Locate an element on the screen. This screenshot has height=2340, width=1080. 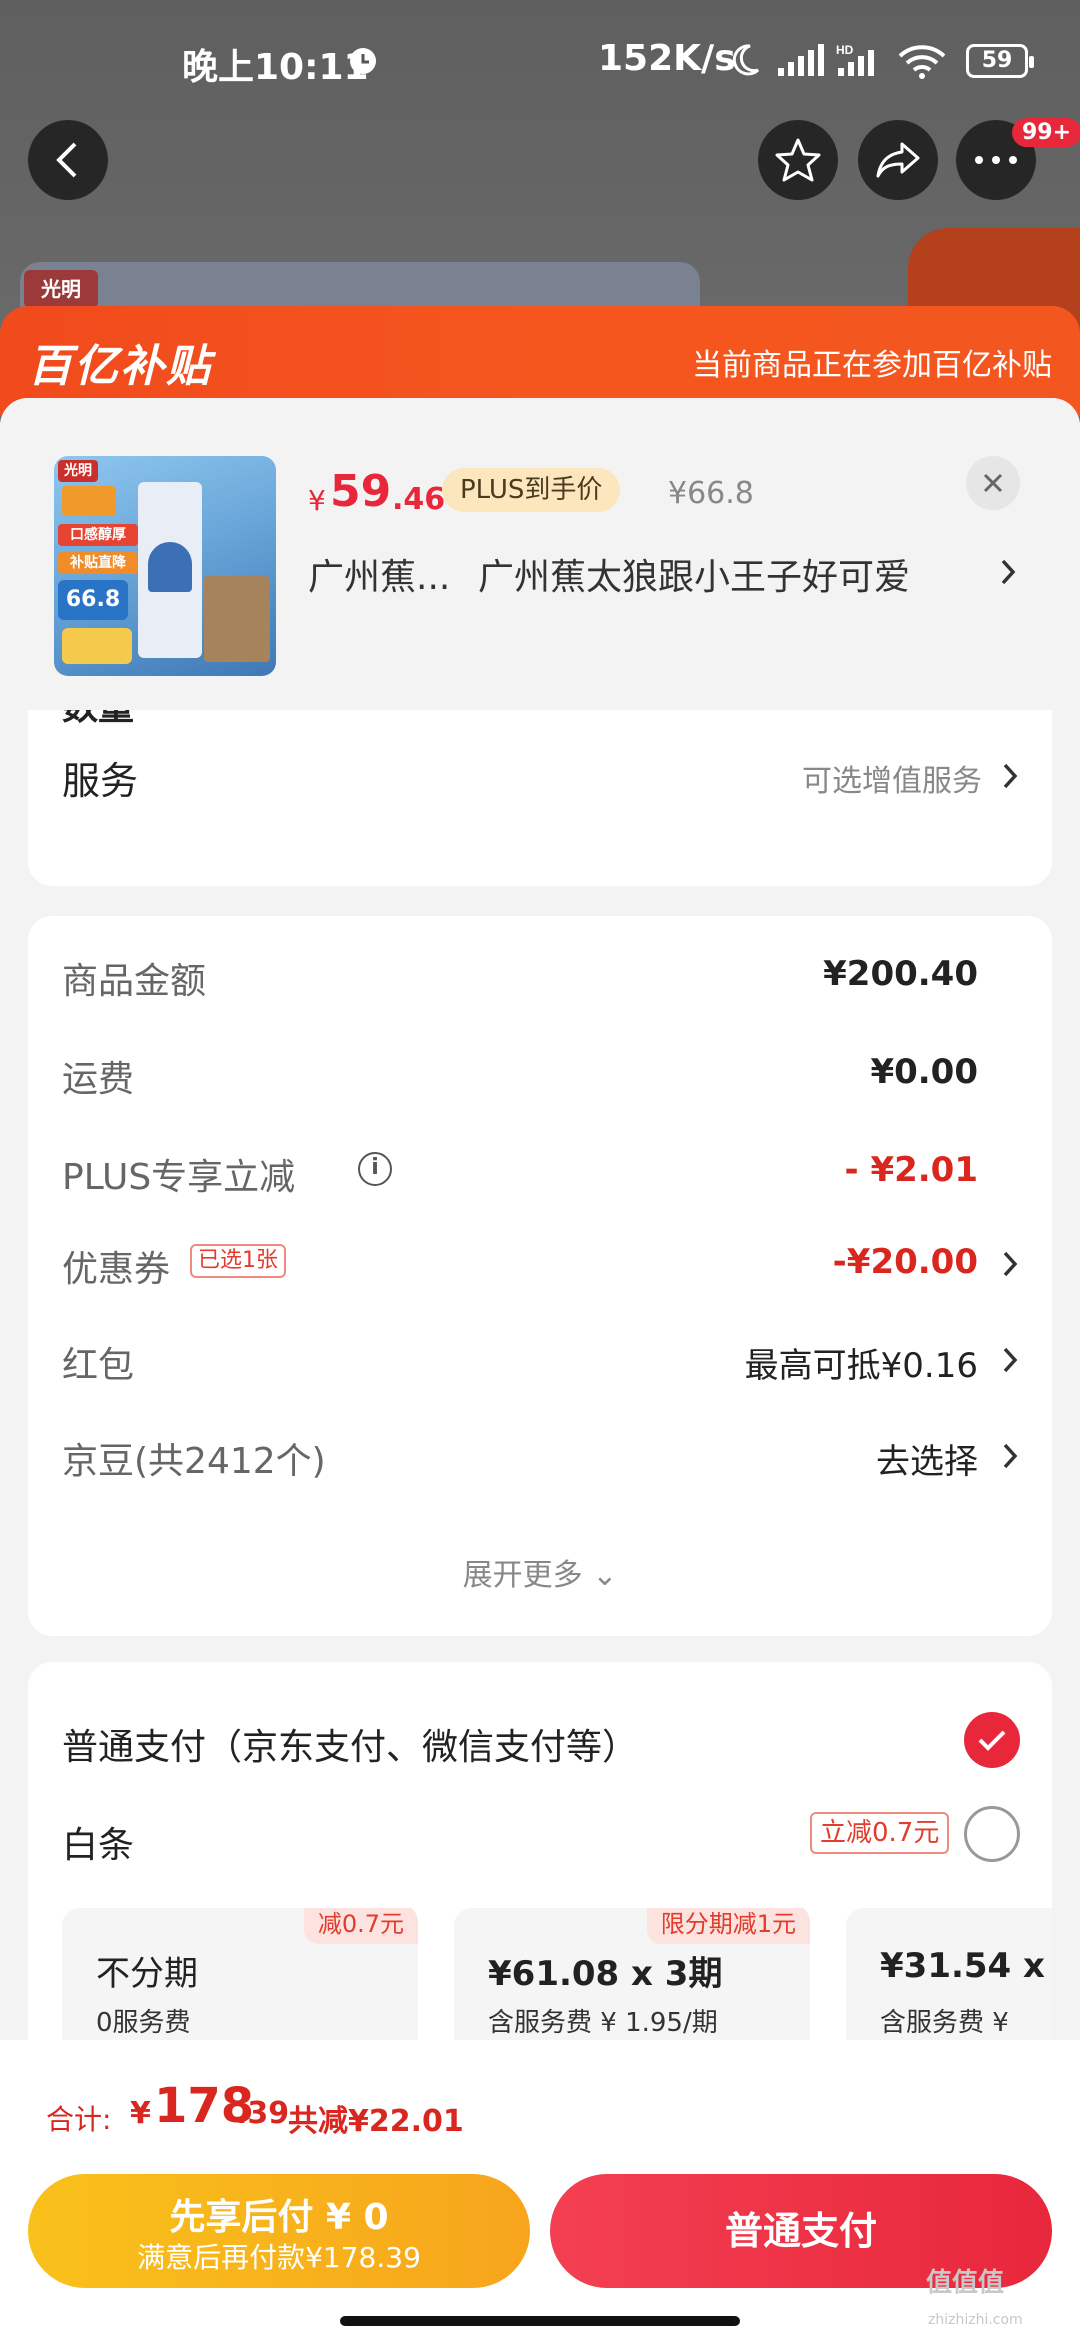
watermark-url: zhizhizhi.com is located at coordinates (975, 2320).